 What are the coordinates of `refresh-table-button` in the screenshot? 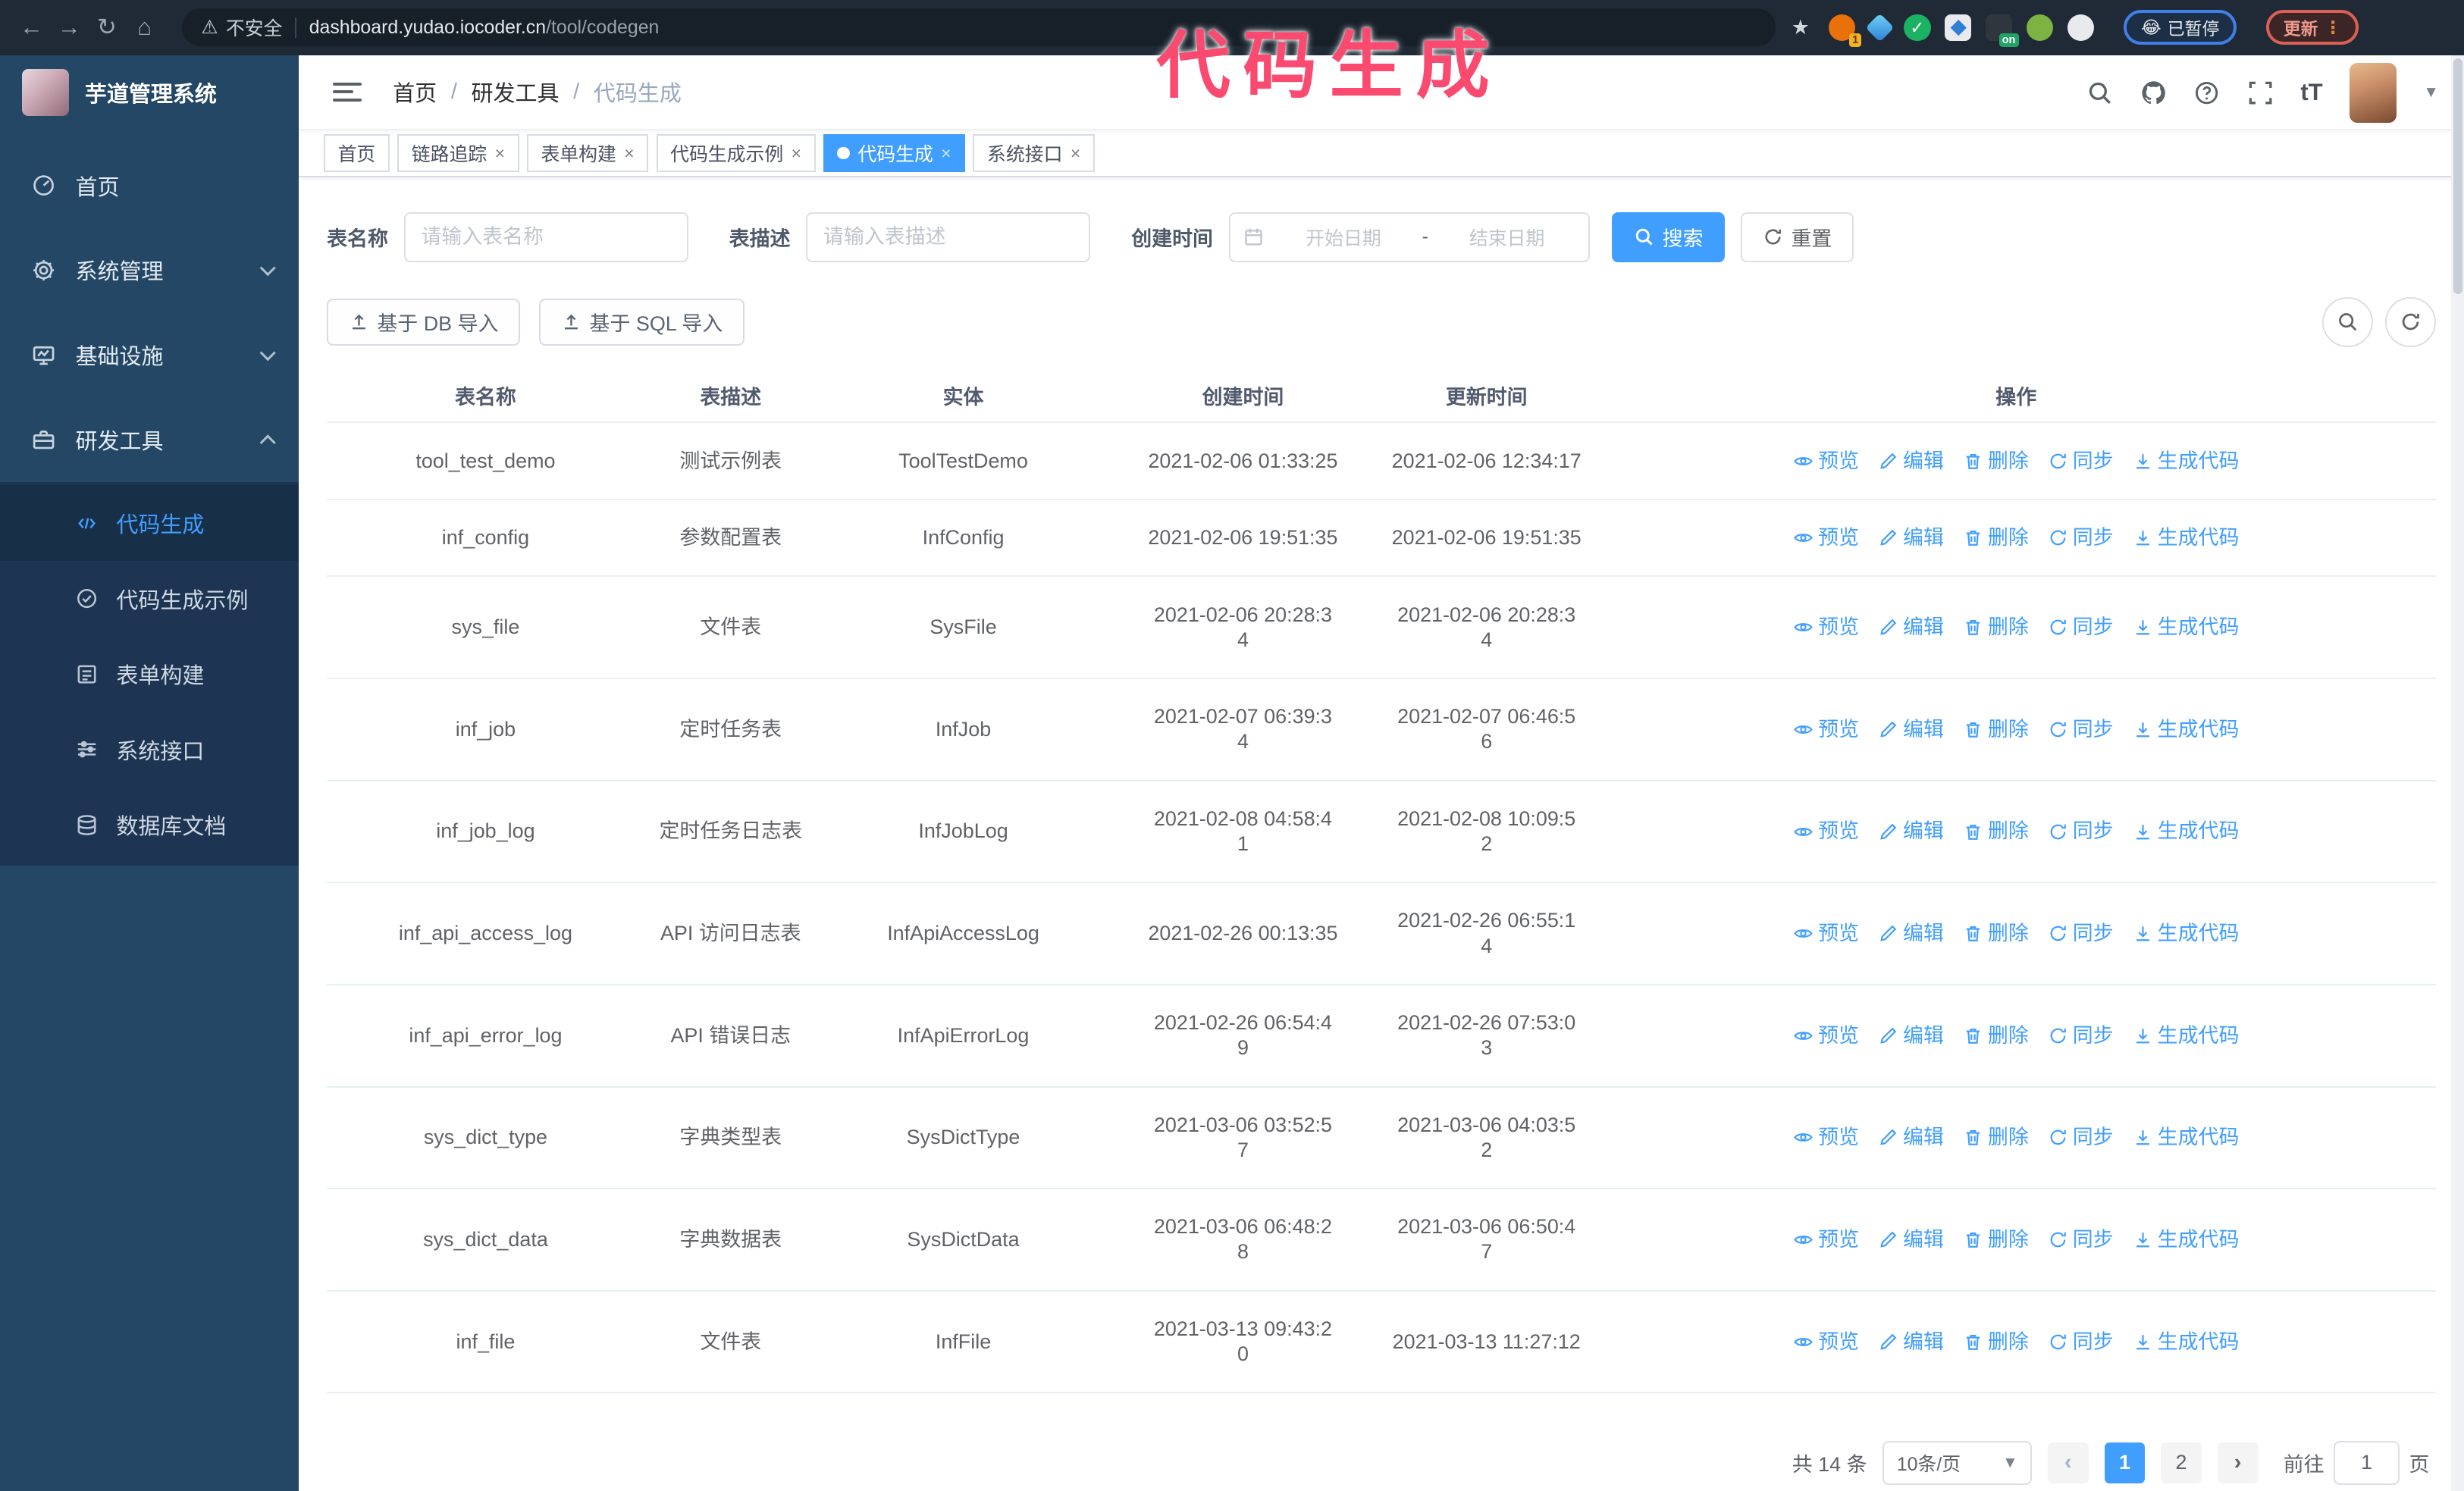 It's located at (2411, 321).